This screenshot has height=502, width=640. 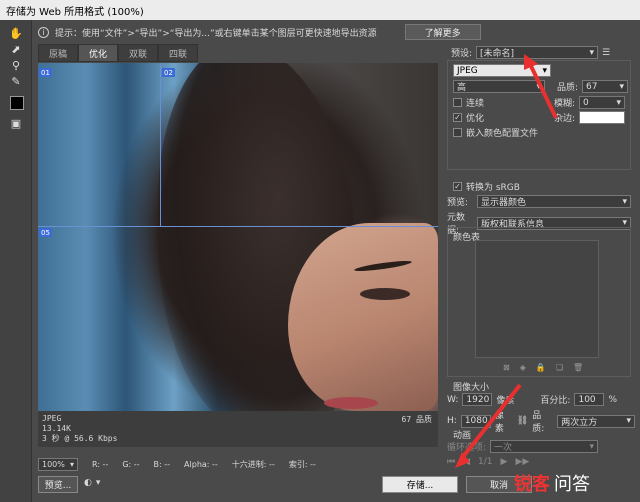 What do you see at coordinates (462, 88) in the screenshot?
I see `quality-level-value: 高` at bounding box center [462, 88].